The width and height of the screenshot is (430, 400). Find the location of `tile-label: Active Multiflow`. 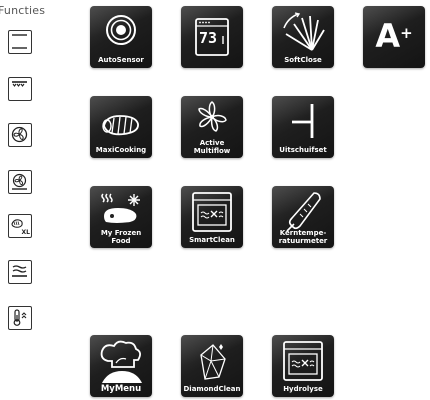

tile-label: Active Multiflow is located at coordinates (212, 147).